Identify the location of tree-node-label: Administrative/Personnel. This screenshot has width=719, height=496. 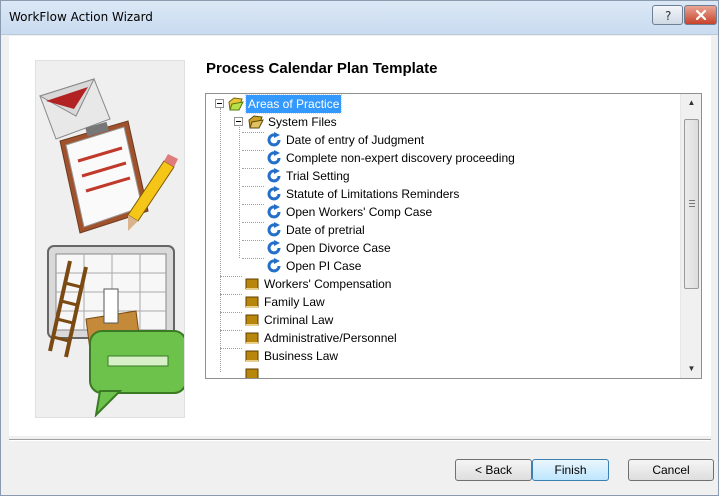
(330, 338).